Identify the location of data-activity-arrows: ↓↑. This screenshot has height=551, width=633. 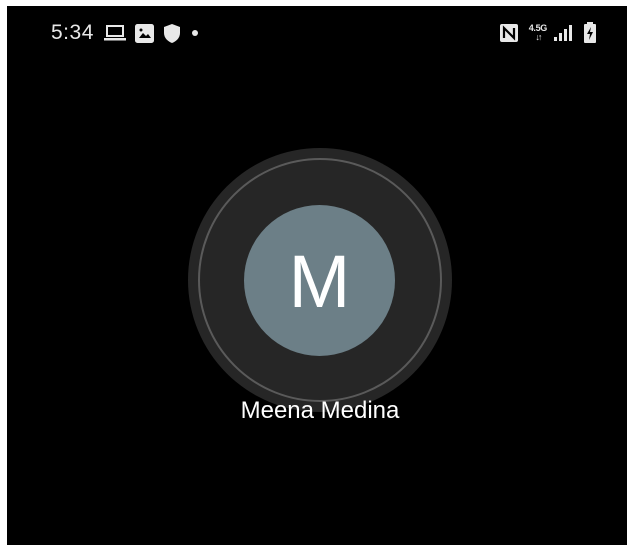
(538, 37).